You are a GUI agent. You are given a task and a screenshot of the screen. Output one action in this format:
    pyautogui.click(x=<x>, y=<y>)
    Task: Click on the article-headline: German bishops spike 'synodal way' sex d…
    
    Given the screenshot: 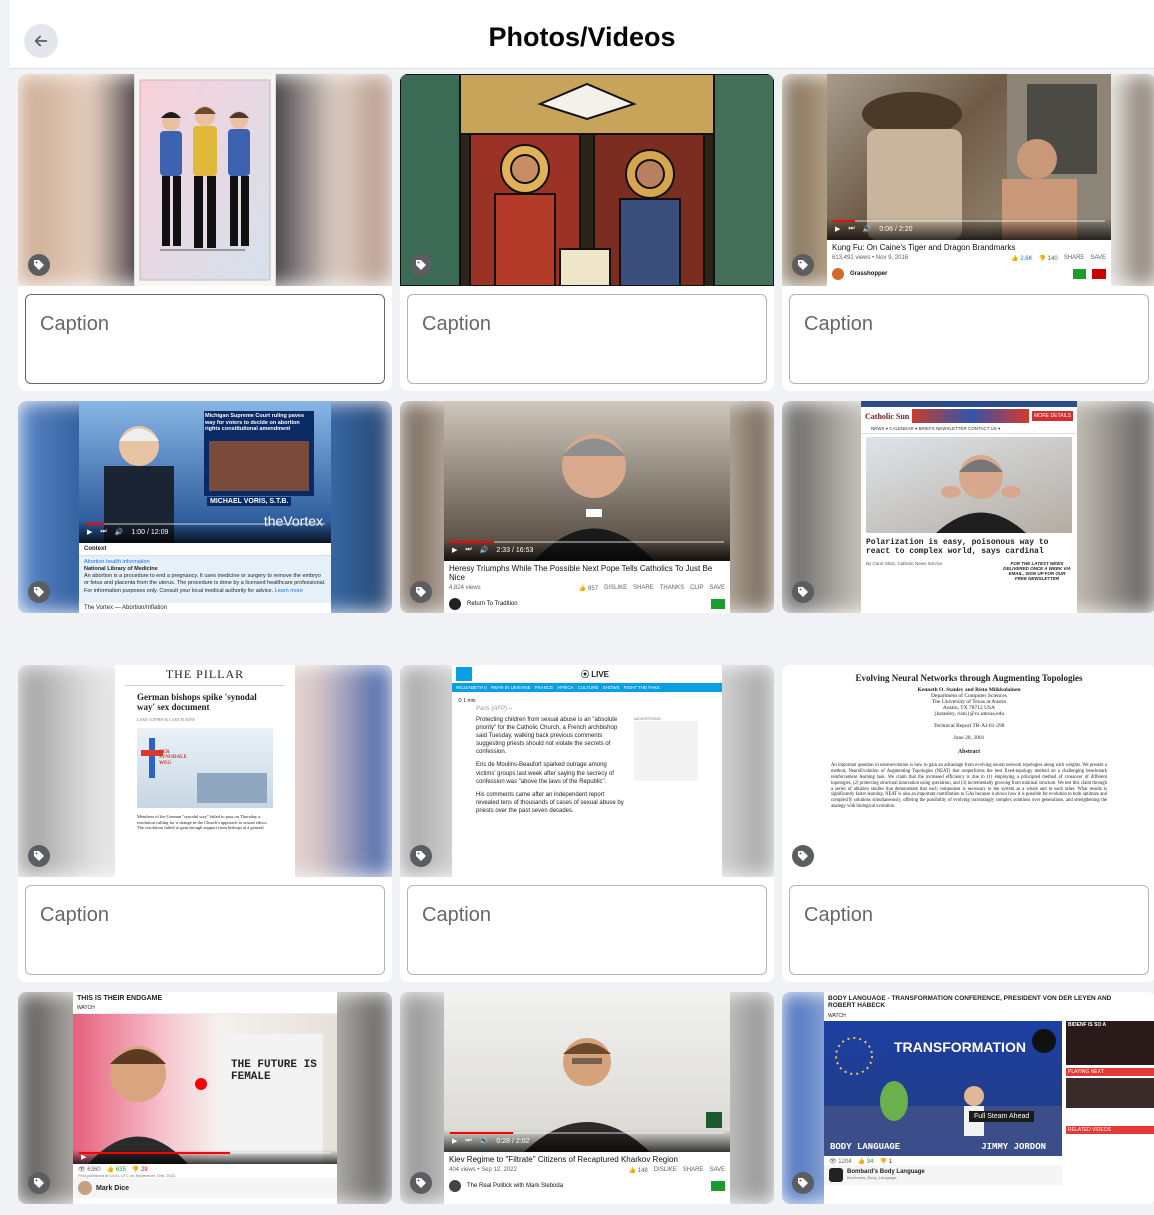 What is the action you would take?
    pyautogui.click(x=197, y=702)
    